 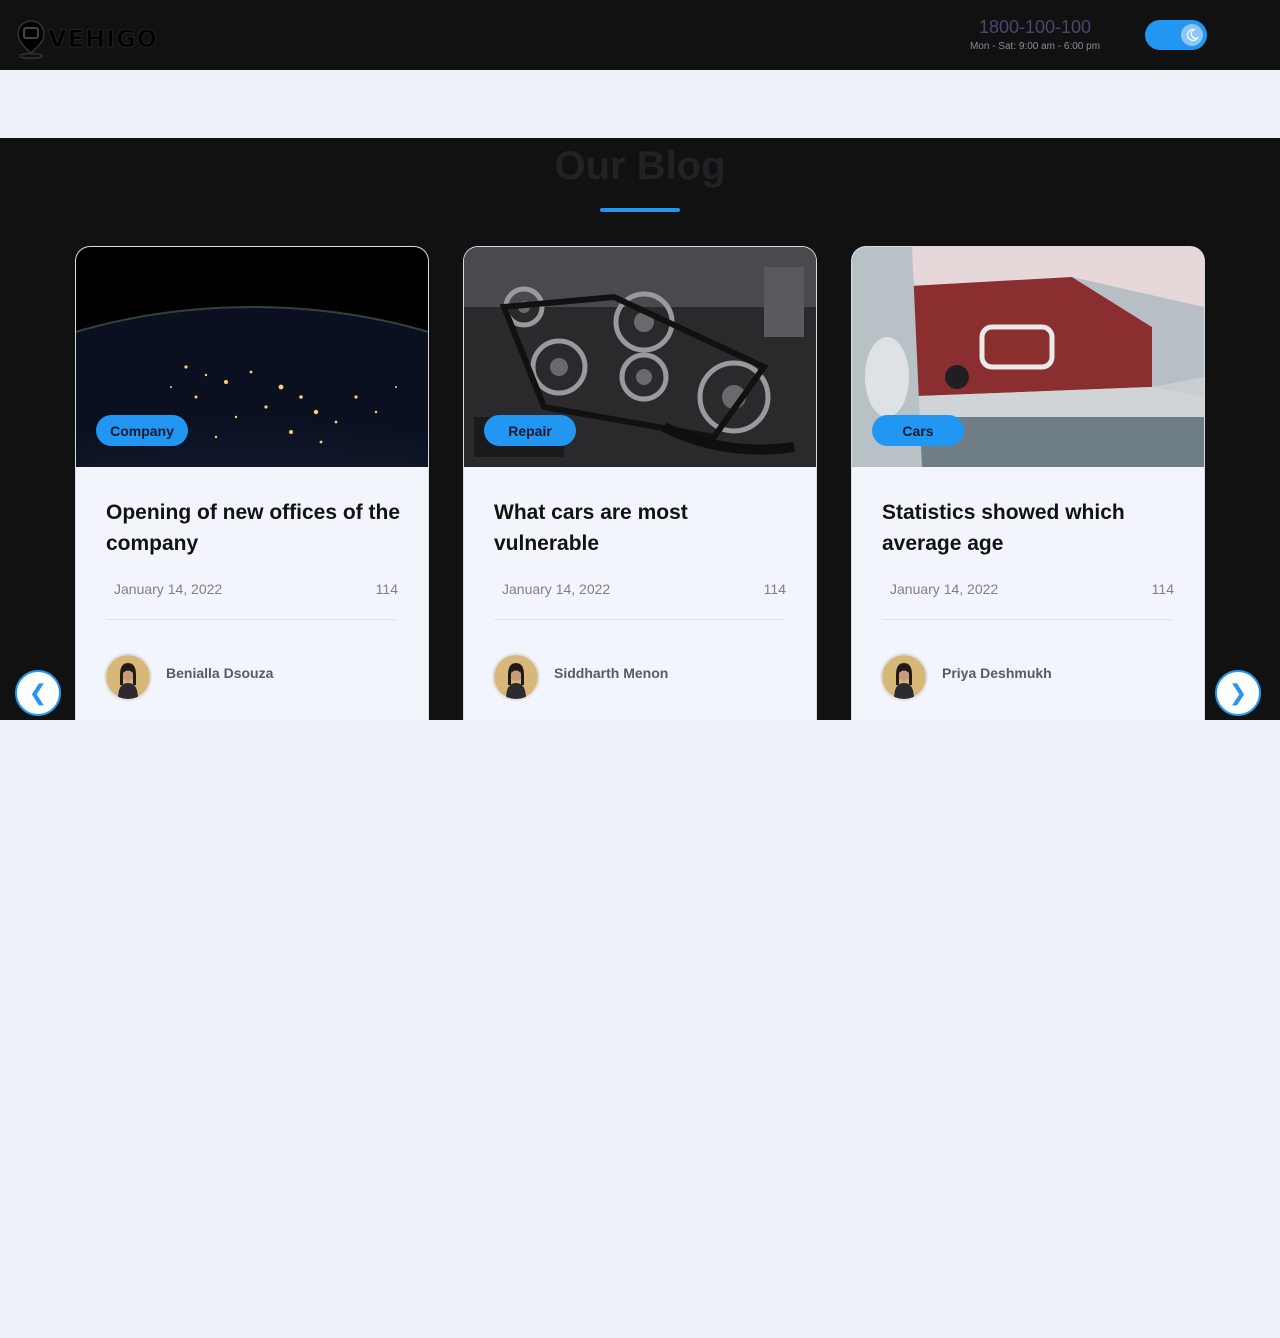 I want to click on author-name: Siddharth Menon, so click(x=611, y=673).